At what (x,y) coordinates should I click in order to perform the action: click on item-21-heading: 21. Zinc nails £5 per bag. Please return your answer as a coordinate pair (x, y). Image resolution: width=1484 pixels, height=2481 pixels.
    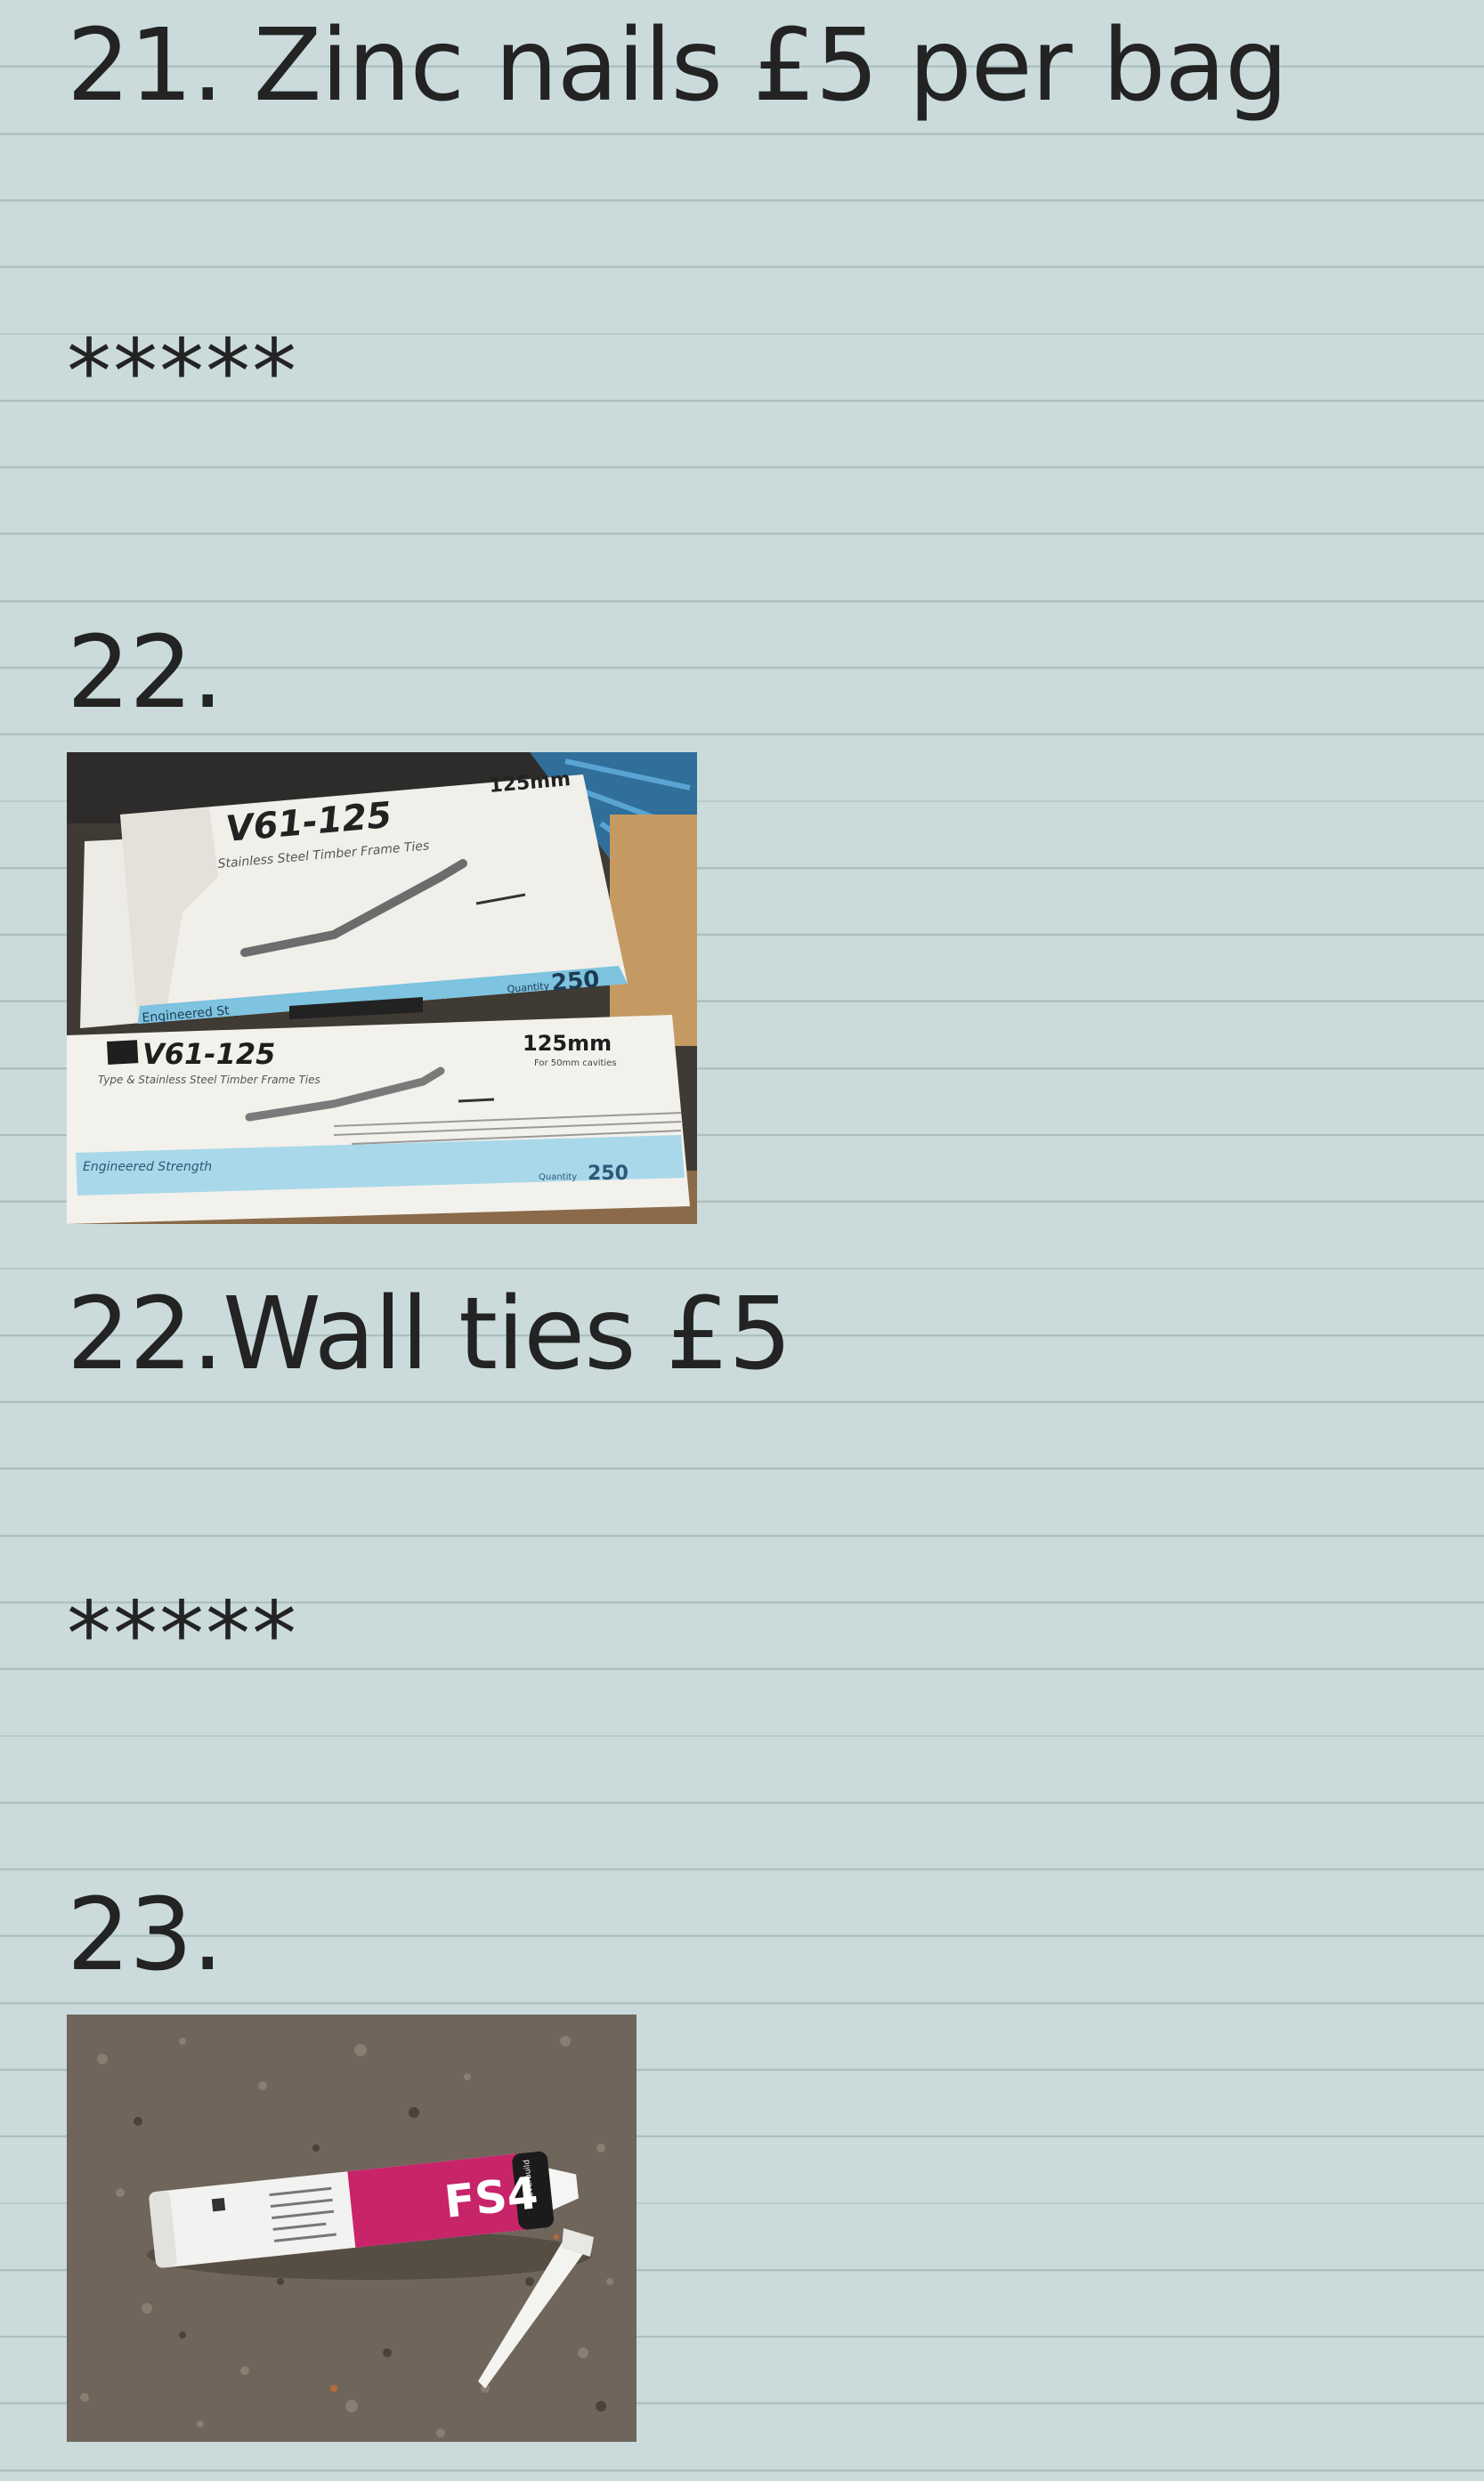
    Looking at the image, I should click on (677, 66).